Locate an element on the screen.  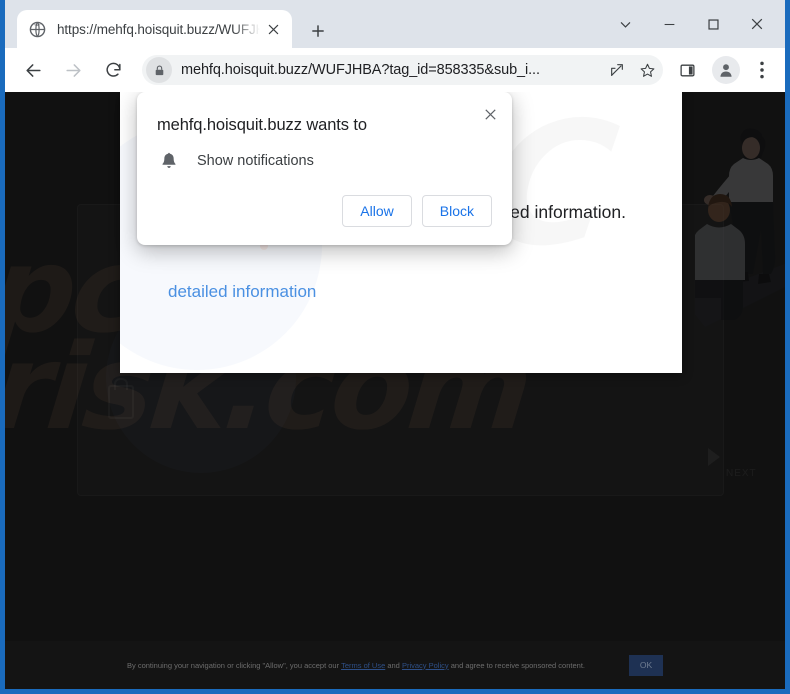
chevron-down-icon is located at coordinates (625, 24).